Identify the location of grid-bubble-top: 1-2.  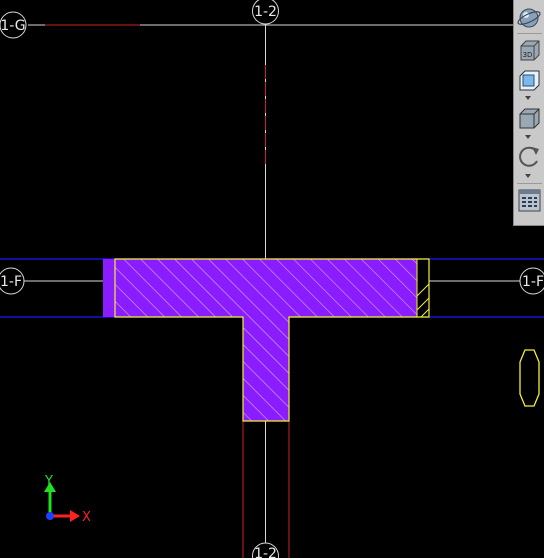
(265, 12).